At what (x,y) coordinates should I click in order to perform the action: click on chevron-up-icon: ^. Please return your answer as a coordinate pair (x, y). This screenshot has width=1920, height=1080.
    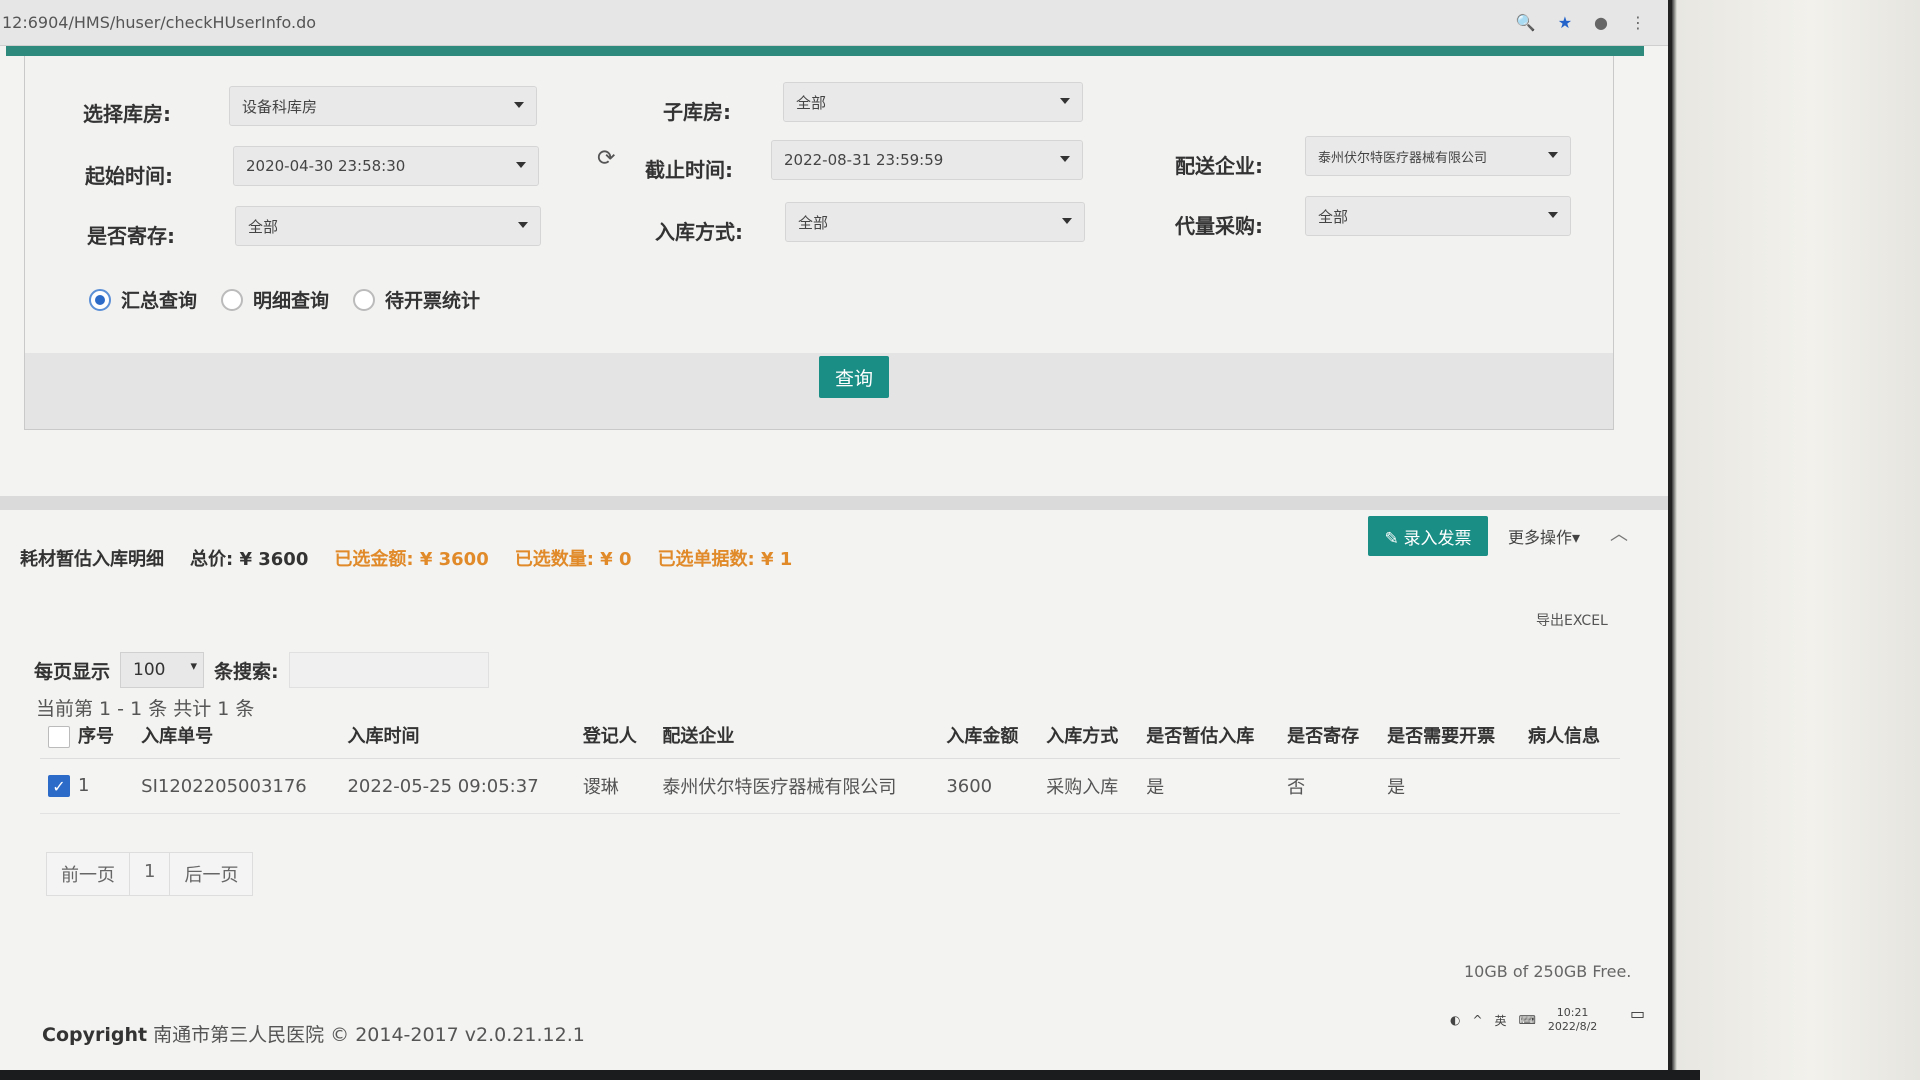
    Looking at the image, I should click on (1477, 1020).